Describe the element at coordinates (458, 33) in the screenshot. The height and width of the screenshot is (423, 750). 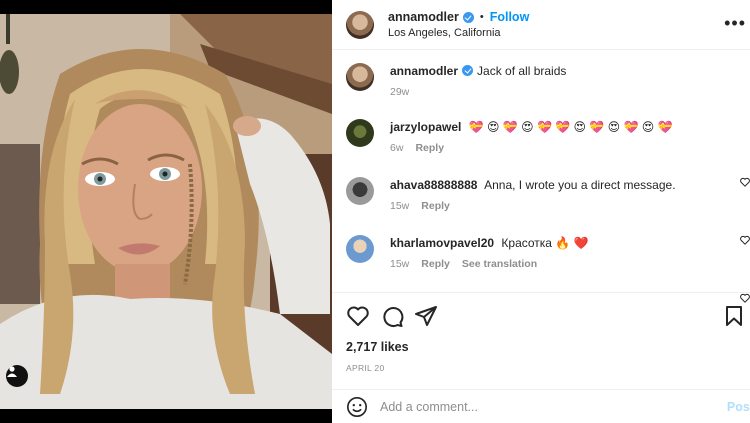
I see `post-location: Los Angeles, California` at that location.